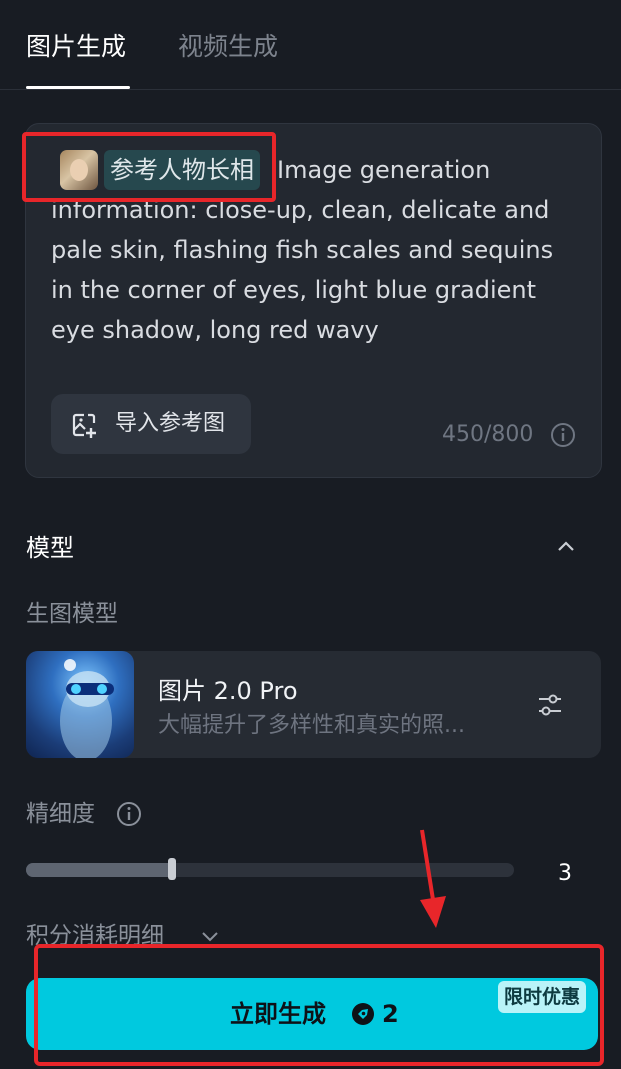 The width and height of the screenshot is (621, 1069). What do you see at coordinates (76, 47) in the screenshot?
I see `tab-image-generation: 图片生成` at bounding box center [76, 47].